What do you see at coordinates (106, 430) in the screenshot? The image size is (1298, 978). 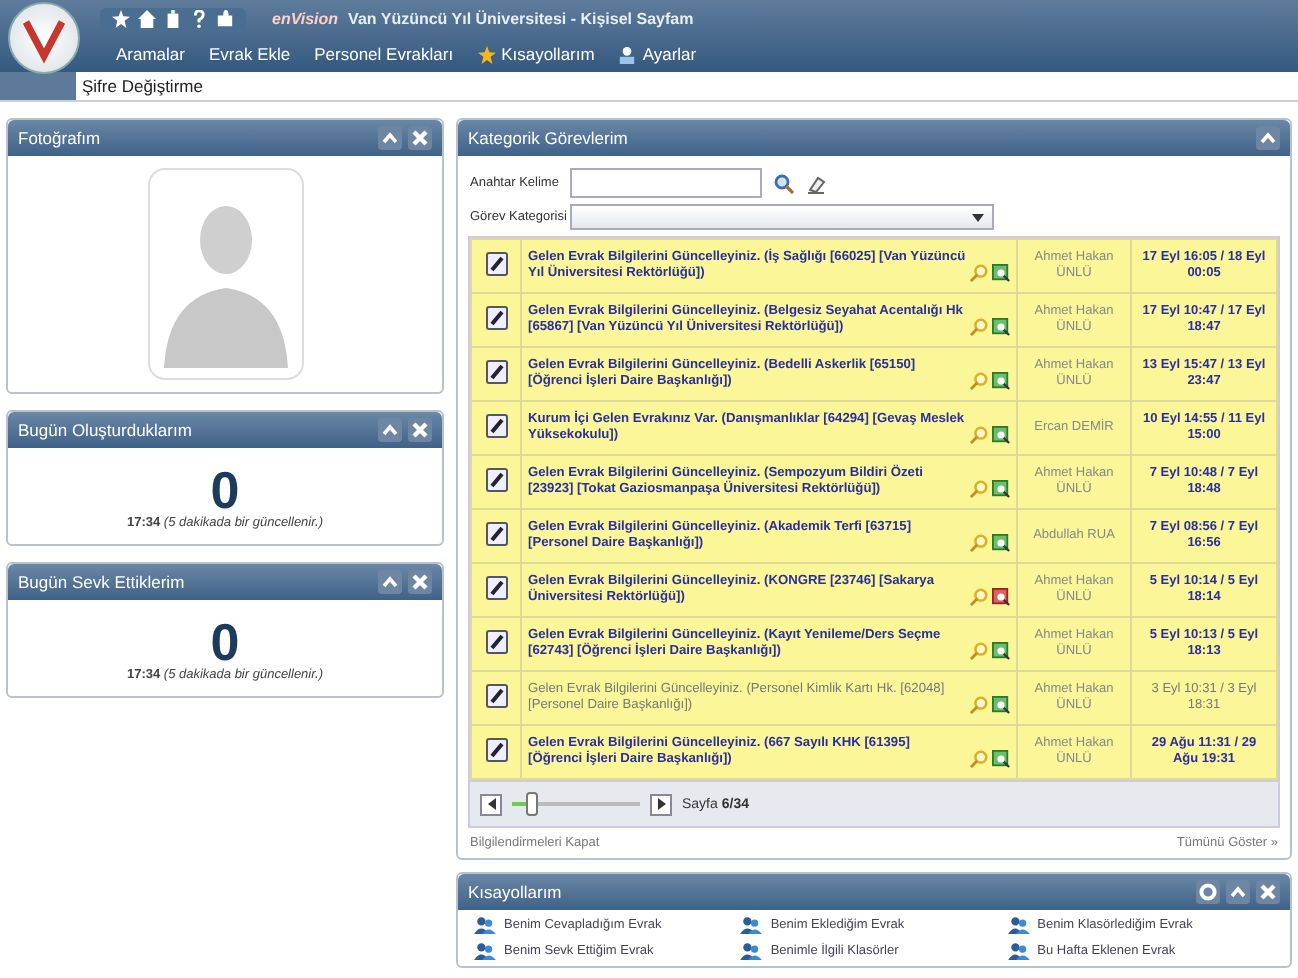 I see `panel-title: Bugün Oluşturduklarım` at bounding box center [106, 430].